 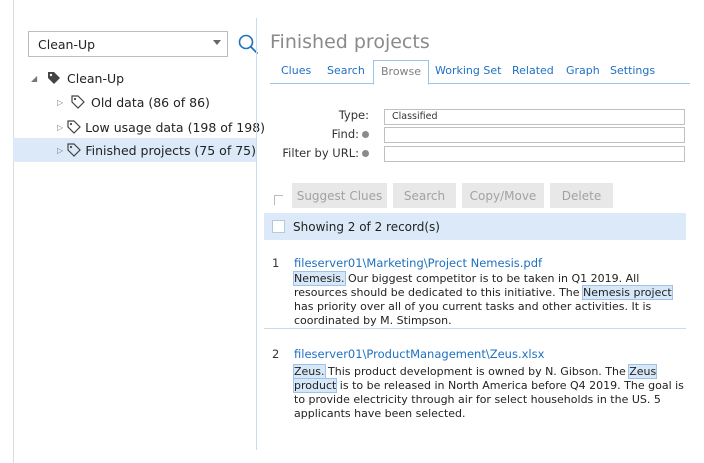 What do you see at coordinates (175, 127) in the screenshot?
I see `tree-item-label: Low usage data (198 of 198)` at bounding box center [175, 127].